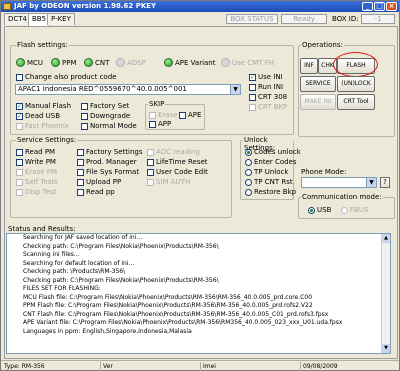 This screenshot has height=371, width=400. What do you see at coordinates (266, 87) in the screenshot?
I see `run-ini-checkbox: Run INI` at bounding box center [266, 87].